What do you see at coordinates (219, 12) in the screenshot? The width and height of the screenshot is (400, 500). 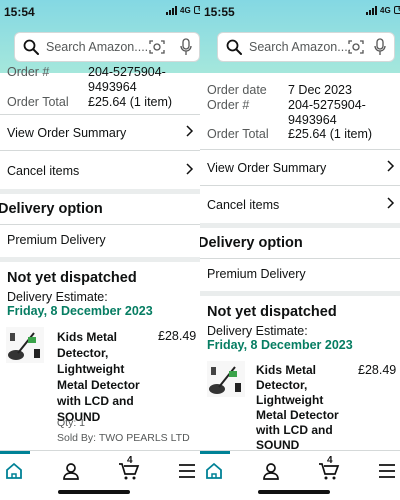 I see `status-time: 15:55` at bounding box center [219, 12].